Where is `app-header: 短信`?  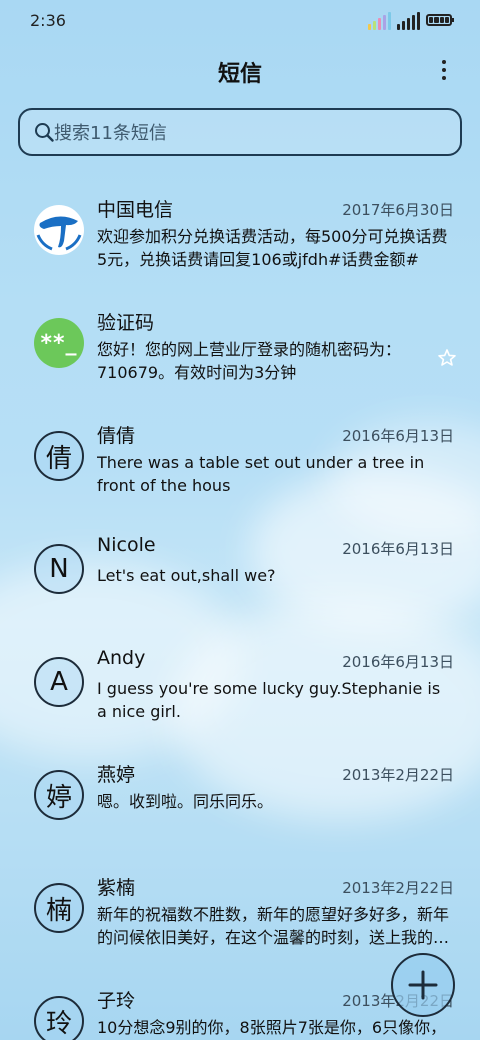 app-header: 短信 is located at coordinates (240, 70).